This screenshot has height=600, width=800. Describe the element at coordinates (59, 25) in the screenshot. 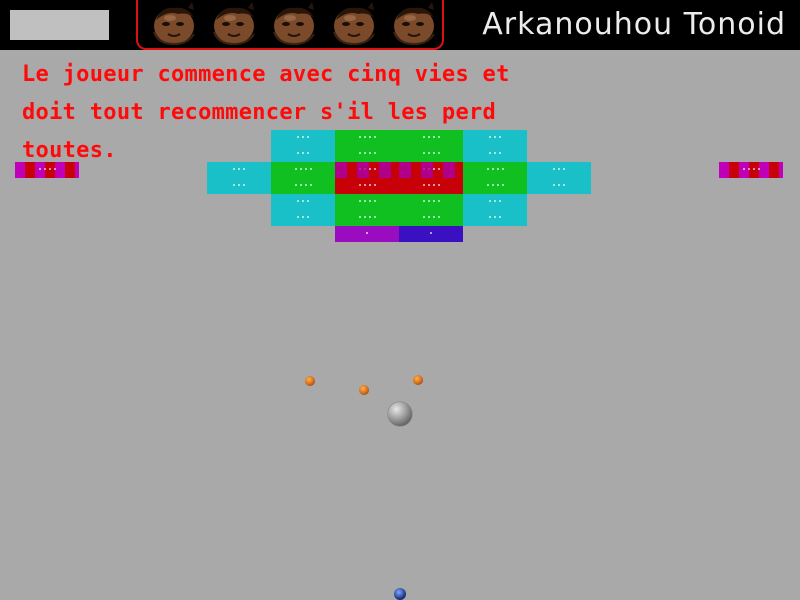

I see `score-display` at that location.